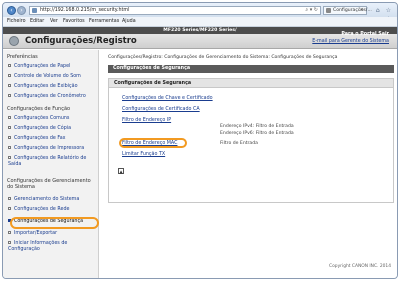 This screenshot has width=400, height=281. I want to click on sidebar-item-system: Gerenciamento do Sistema, so click(43, 200).